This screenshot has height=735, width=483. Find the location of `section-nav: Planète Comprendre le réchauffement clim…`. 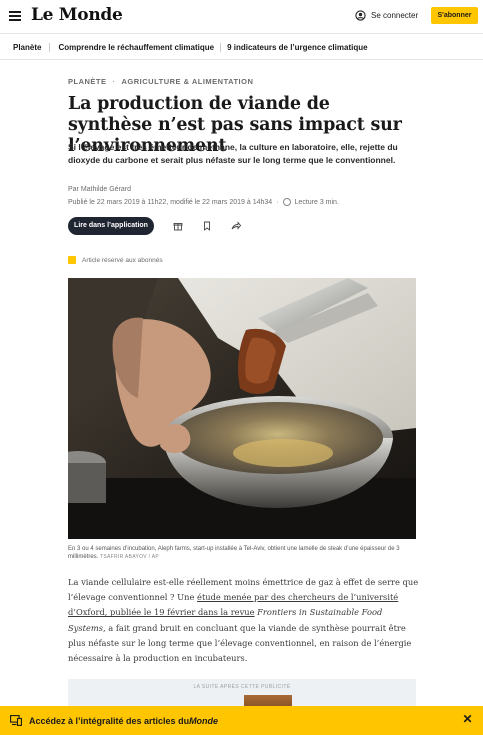

section-nav: Planète Comprendre le réchauffement clim… is located at coordinates (241, 47).